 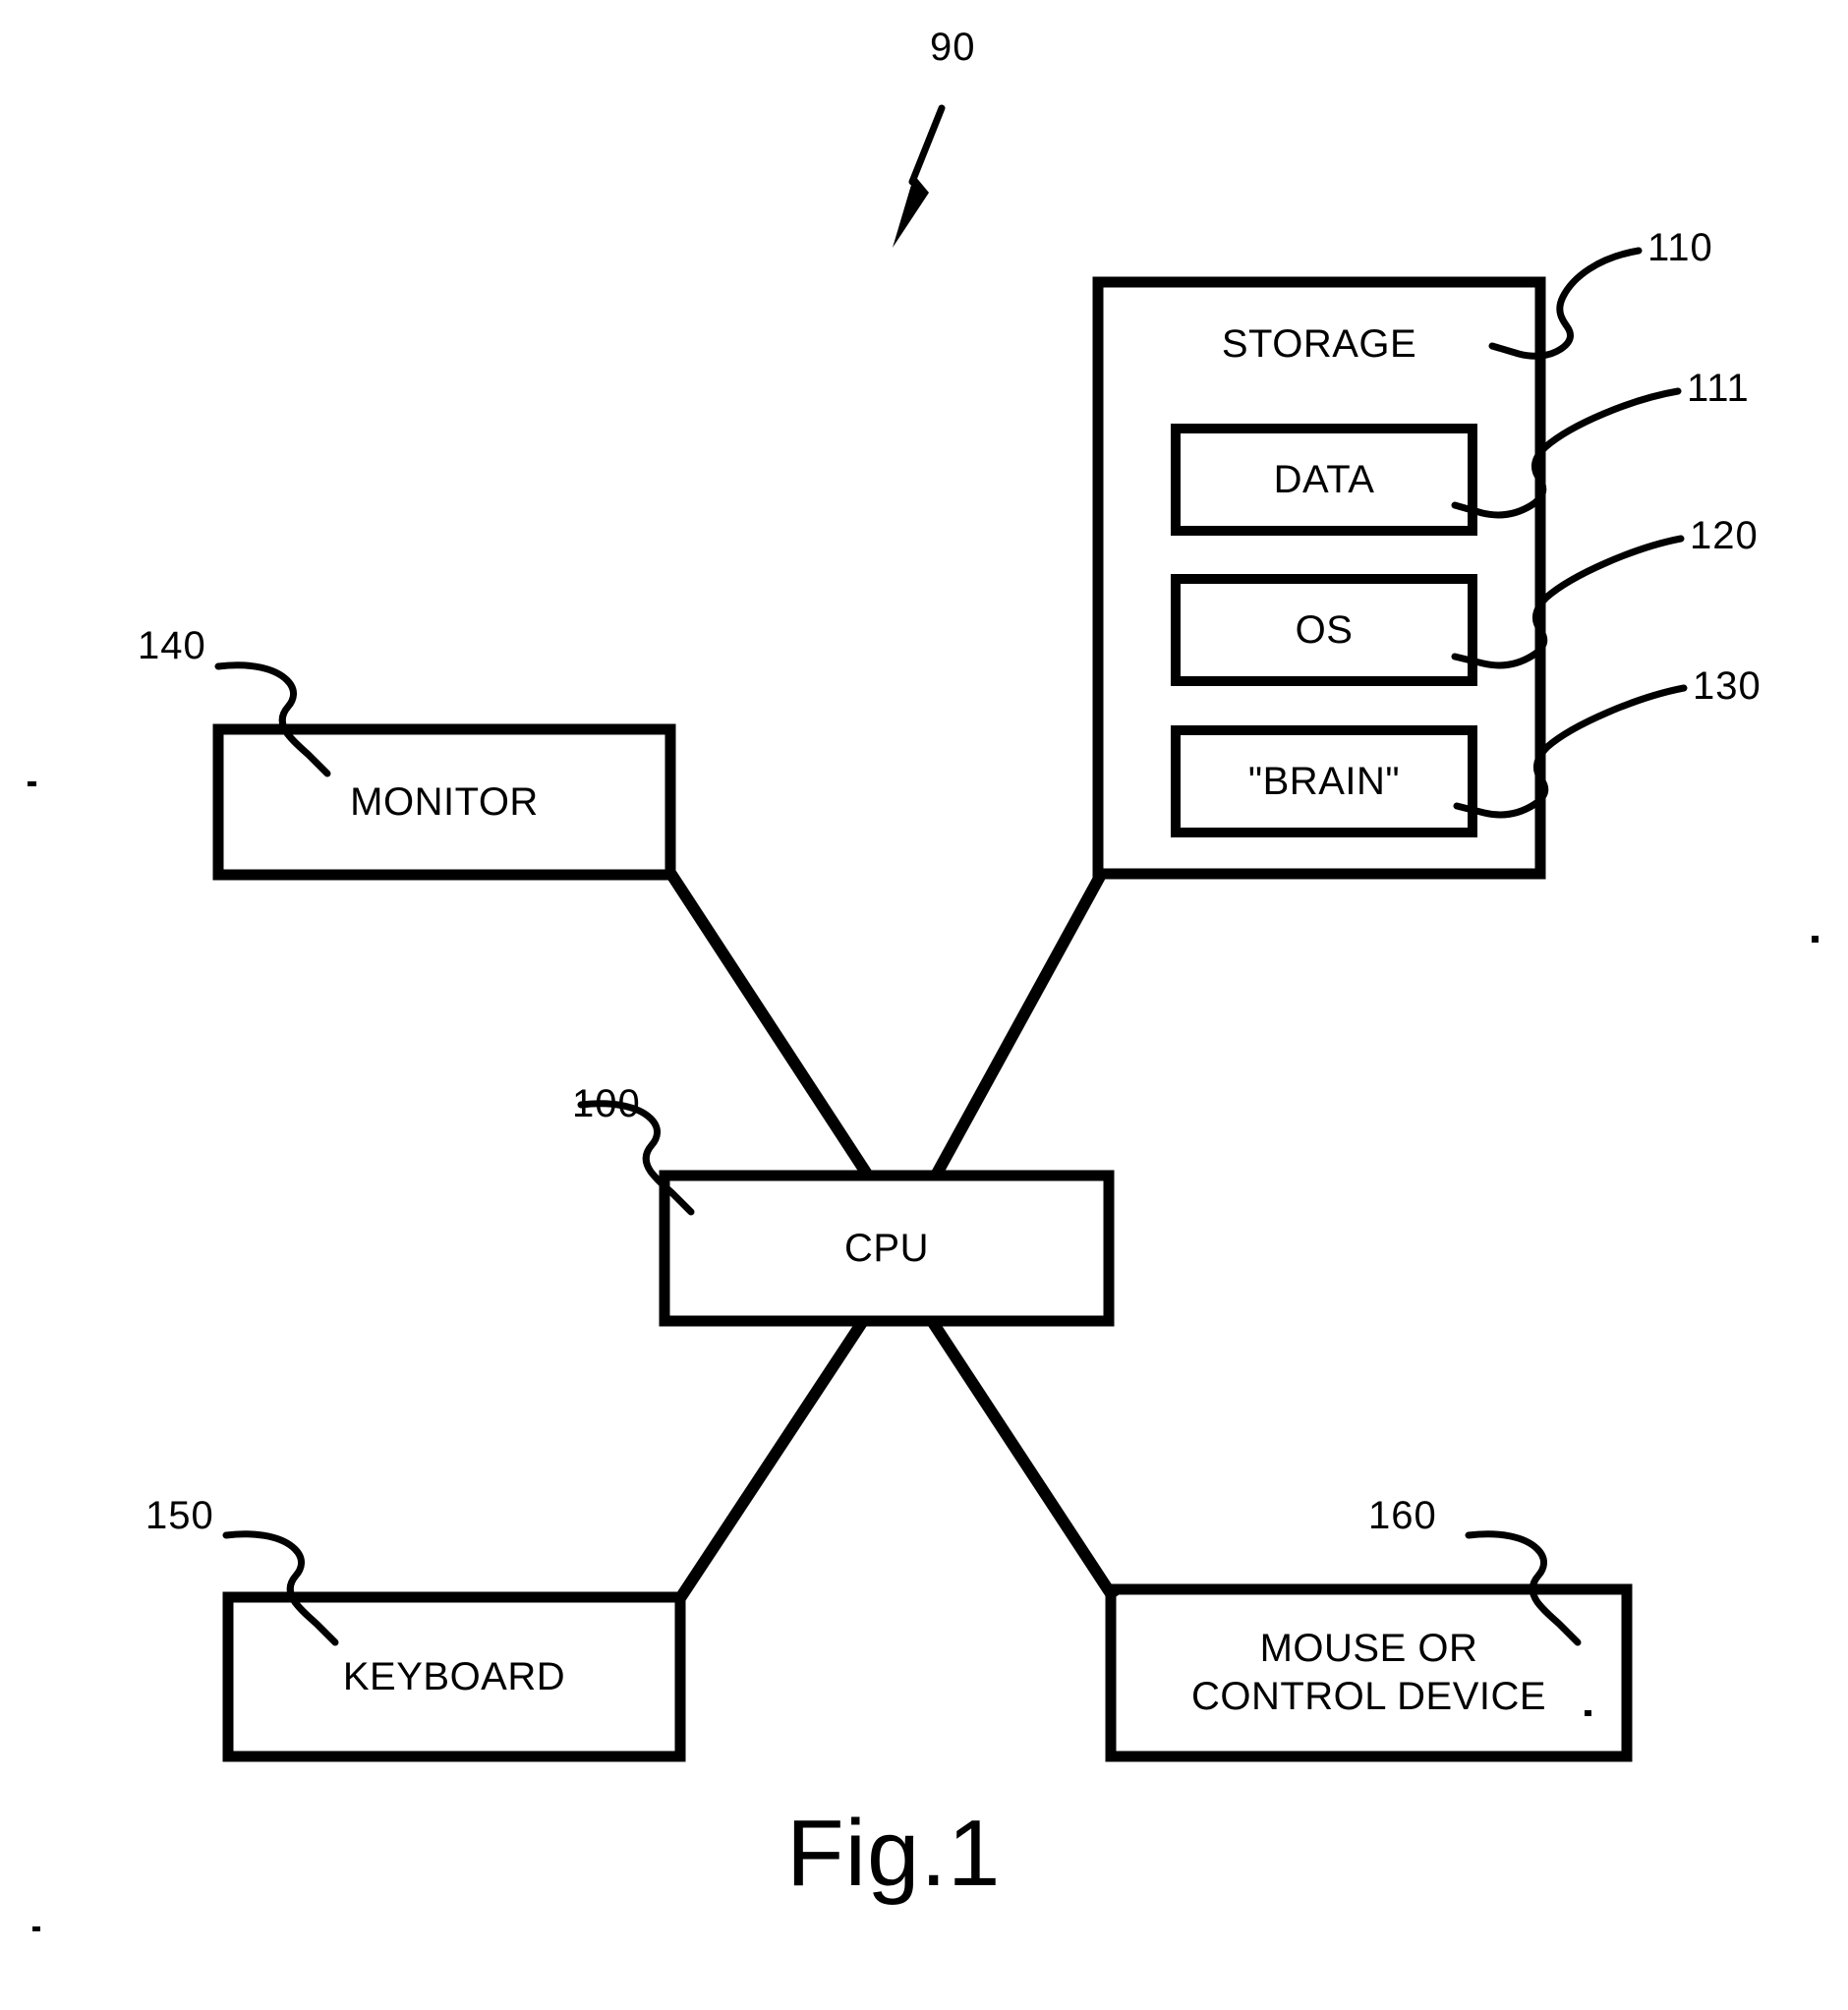 What do you see at coordinates (894, 1854) in the screenshot?
I see `figure-caption: Fig.1` at bounding box center [894, 1854].